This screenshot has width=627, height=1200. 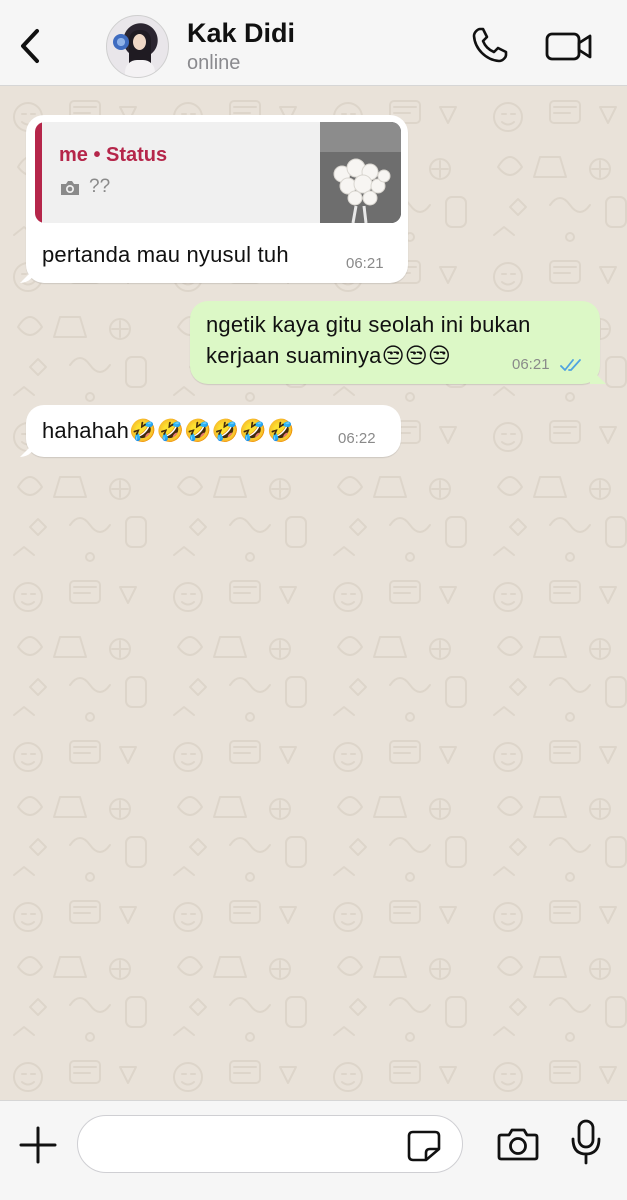 I want to click on quote-author: me • Status, so click(x=113, y=155).